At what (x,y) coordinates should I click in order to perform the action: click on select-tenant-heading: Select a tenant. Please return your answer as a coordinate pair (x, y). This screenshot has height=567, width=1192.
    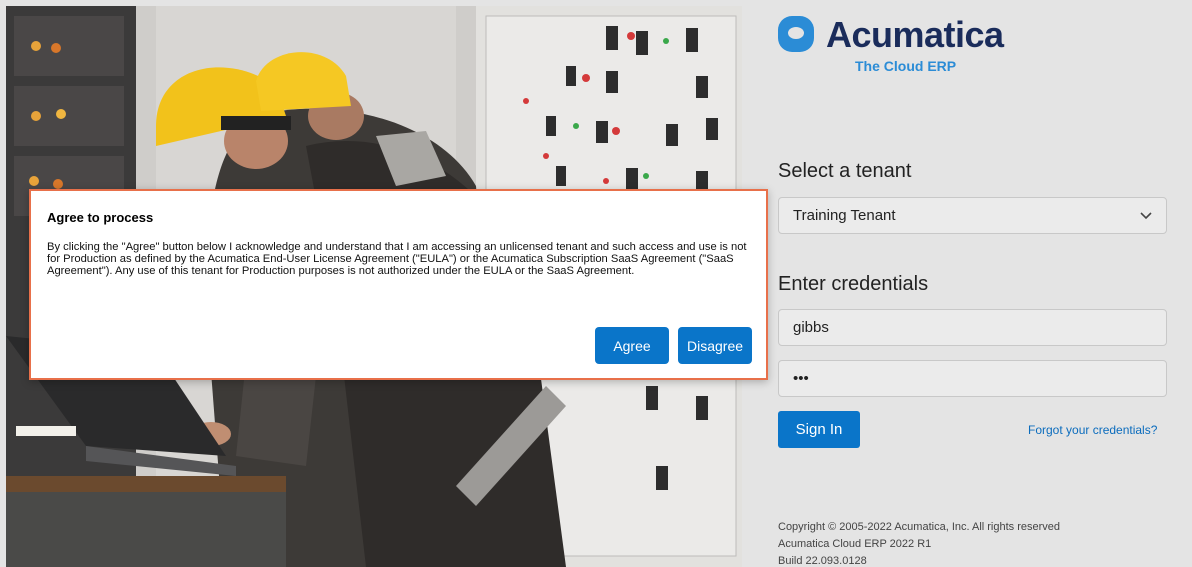
    Looking at the image, I should click on (845, 171).